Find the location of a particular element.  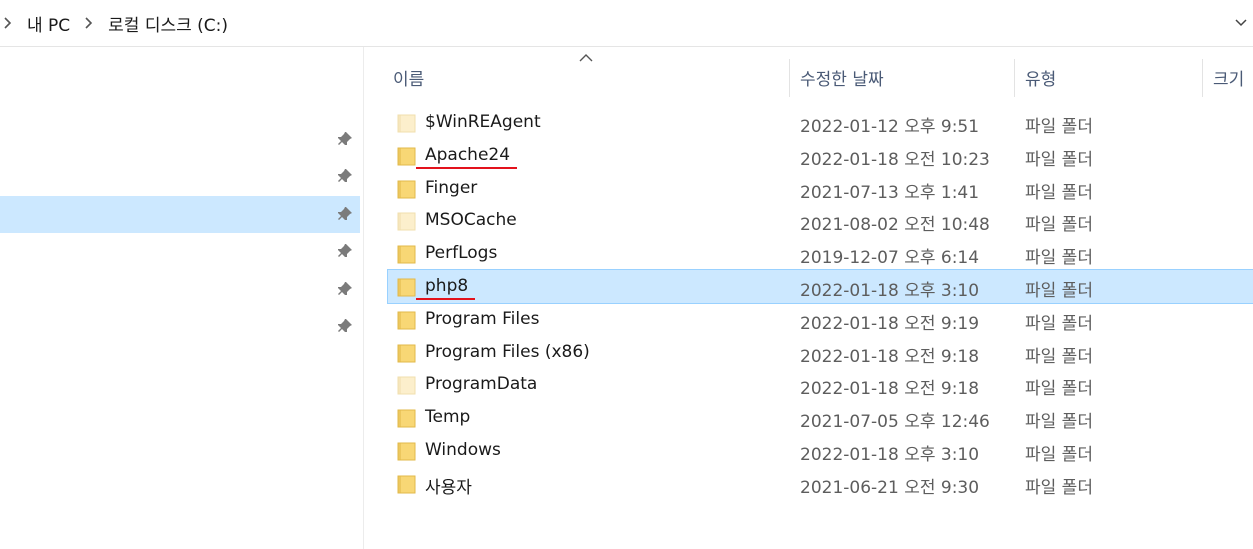

column-header-row: 이름 수정한 날짜 유형 크기 is located at coordinates (808, 72).